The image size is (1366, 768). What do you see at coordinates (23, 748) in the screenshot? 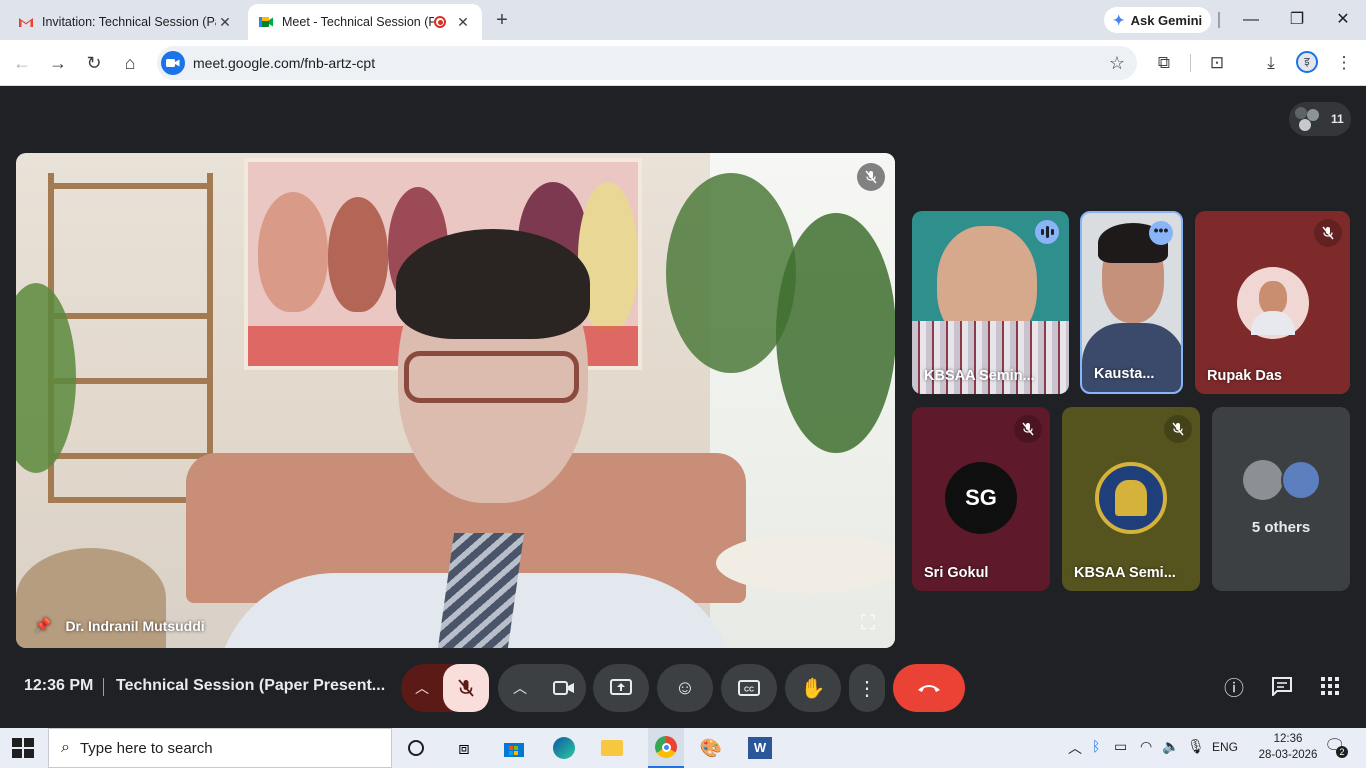
I see `windows-start-icon` at bounding box center [23, 748].